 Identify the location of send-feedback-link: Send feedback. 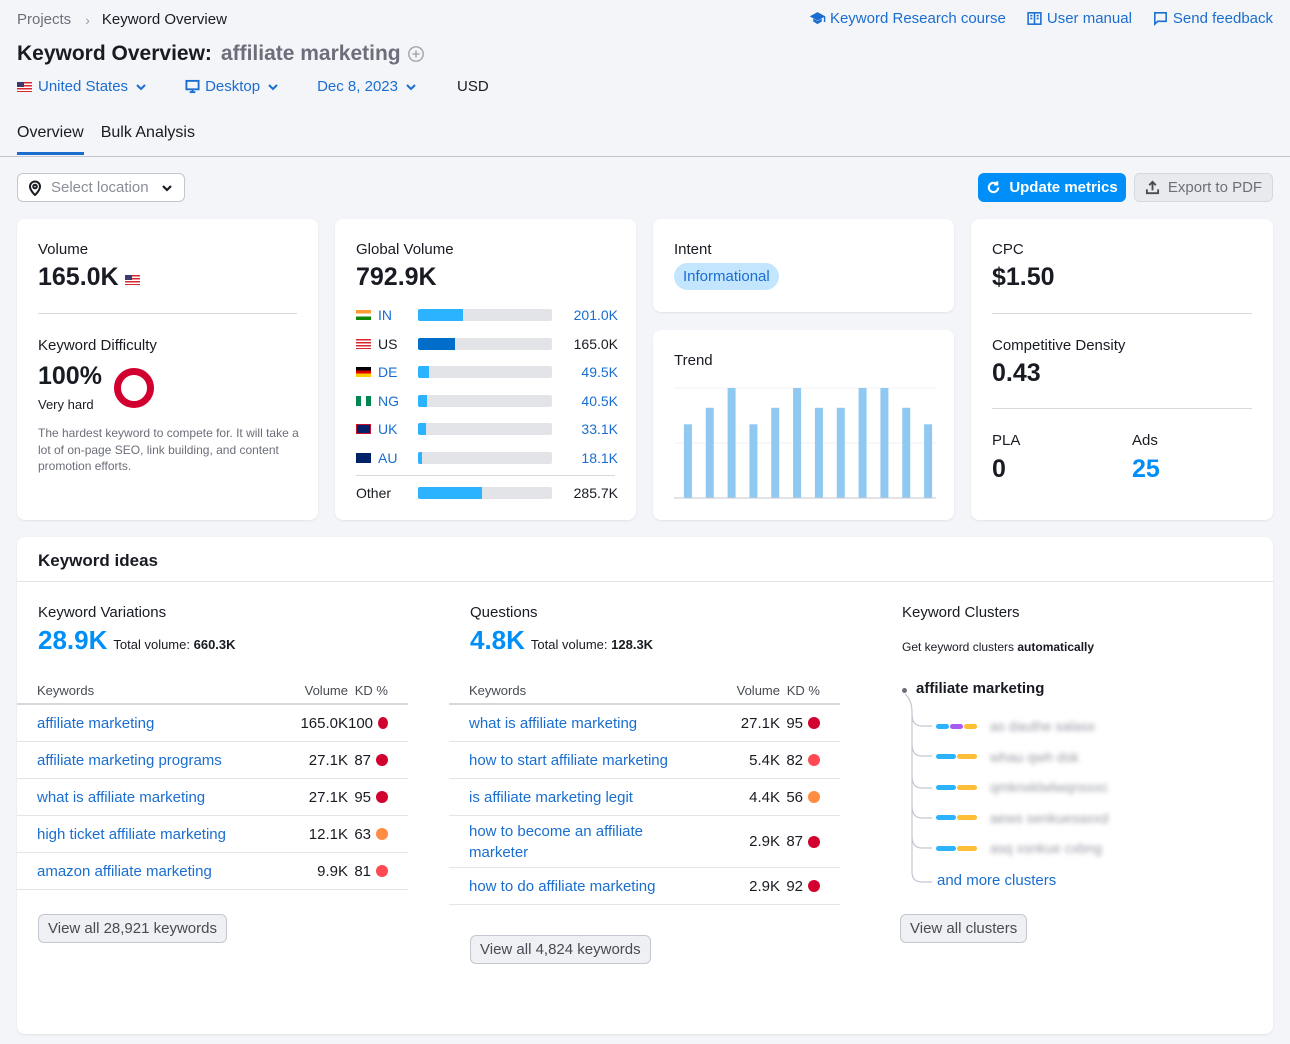
(1212, 18).